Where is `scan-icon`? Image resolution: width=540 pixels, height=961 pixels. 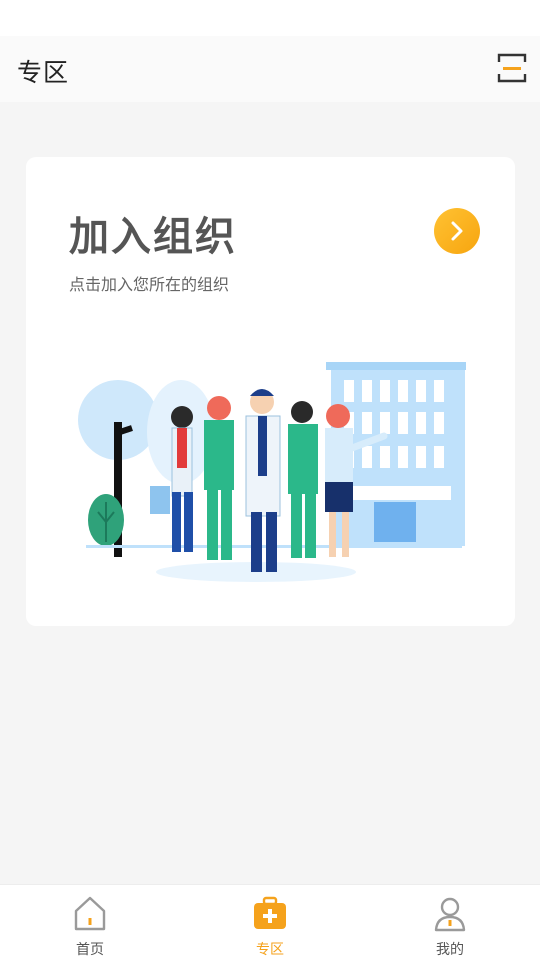
scan-icon is located at coordinates (512, 68).